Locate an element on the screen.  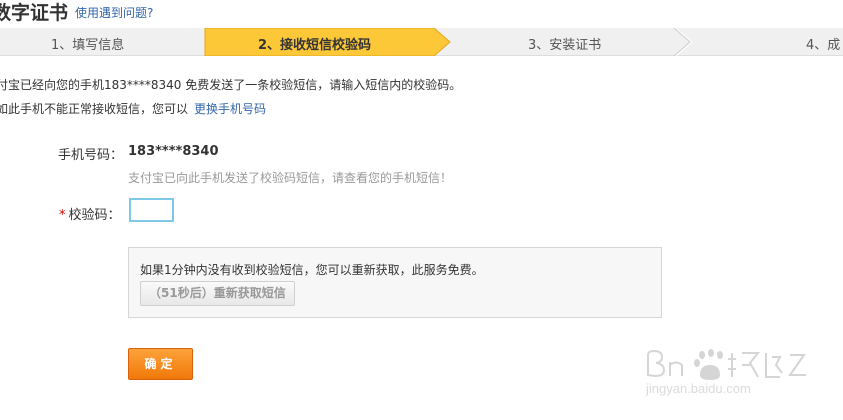
phone-change-notice: 如此手机不能正常接收短信，您可以 更换手机号码 is located at coordinates (133, 108).